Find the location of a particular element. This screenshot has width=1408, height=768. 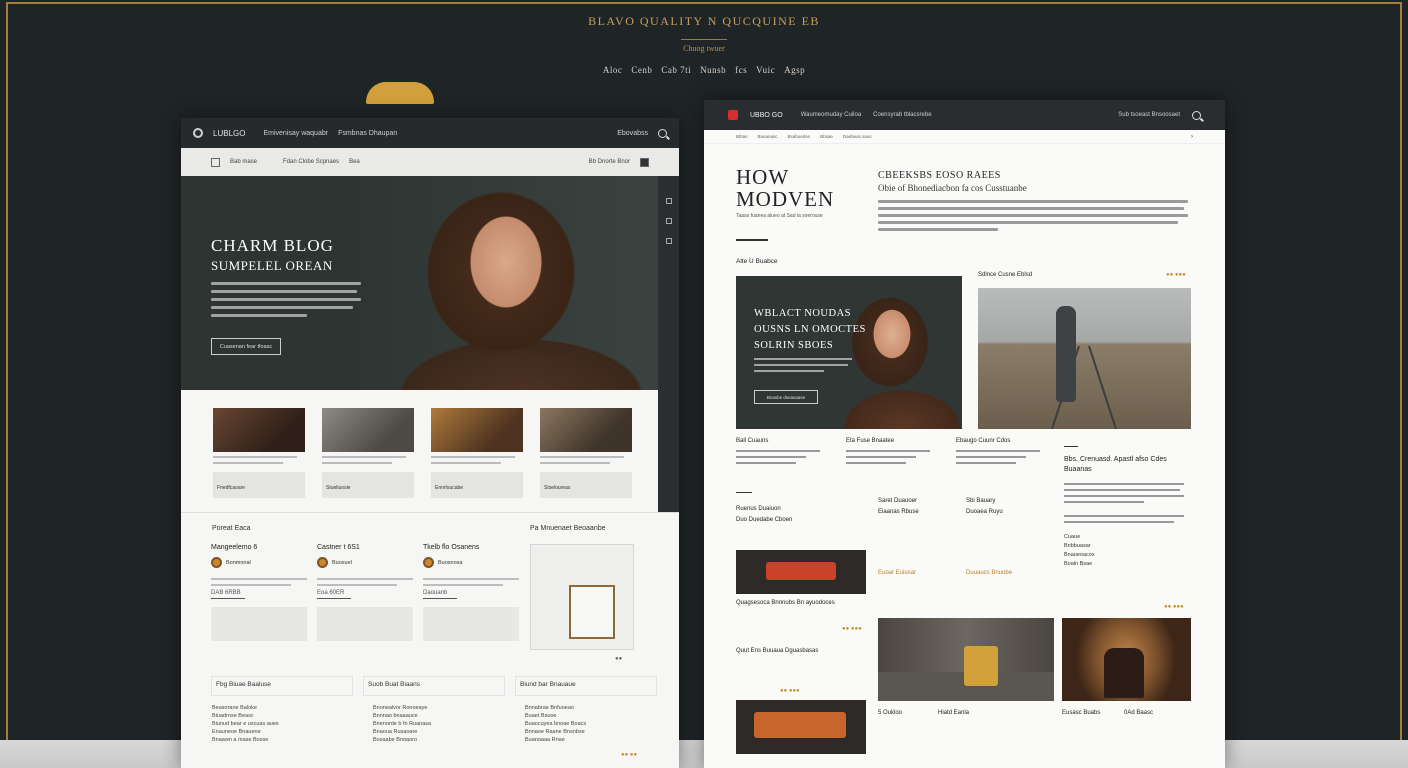

lower-article-title: Sbi Bauary is located at coordinates (980, 501).